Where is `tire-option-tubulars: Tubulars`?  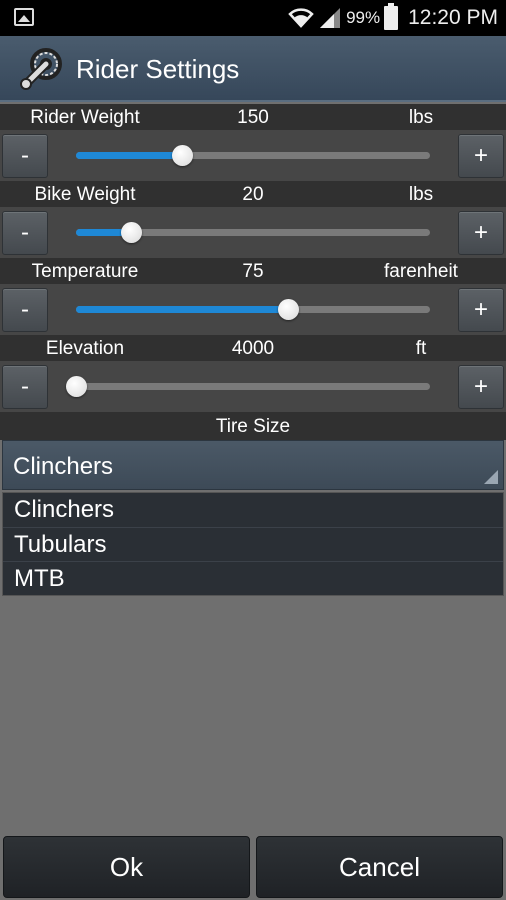
tire-option-tubulars: Tubulars is located at coordinates (253, 545).